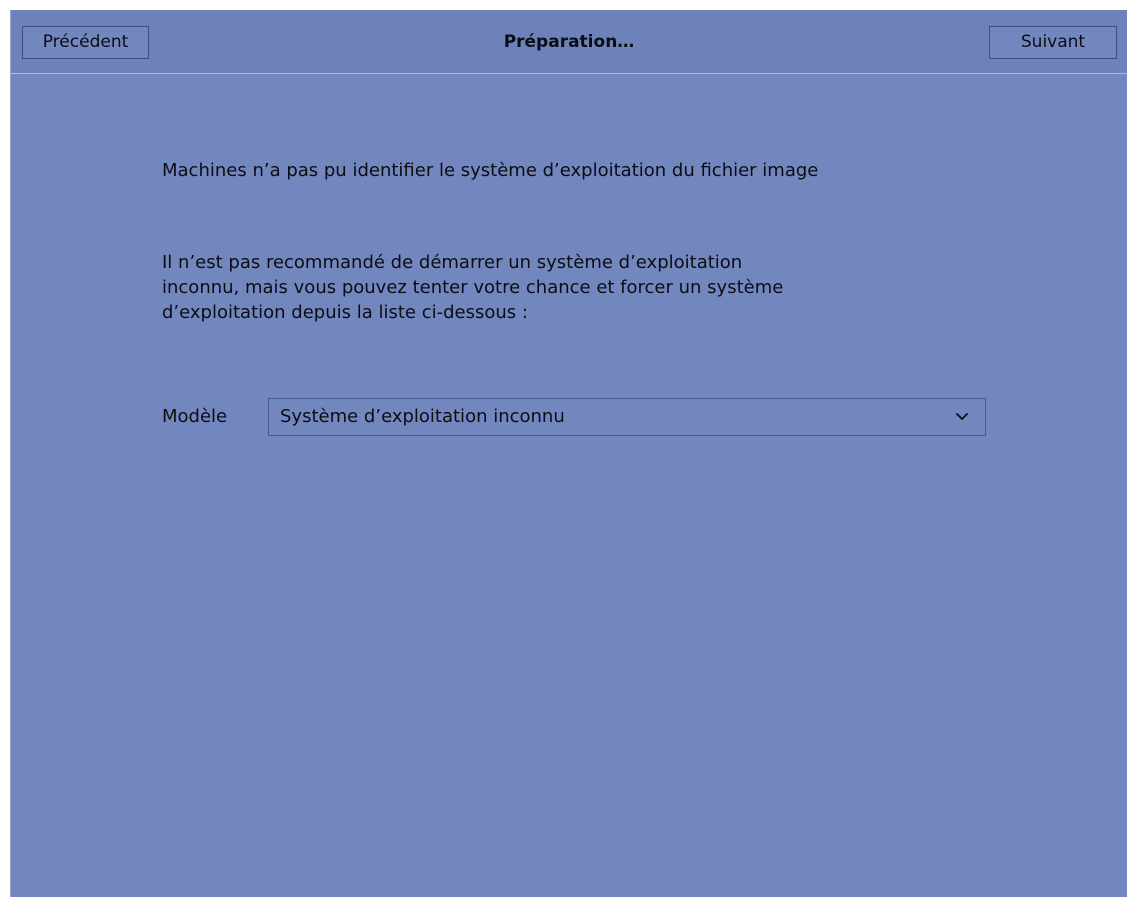 The image size is (1127, 897). I want to click on previous-button: Précédent, so click(85, 42).